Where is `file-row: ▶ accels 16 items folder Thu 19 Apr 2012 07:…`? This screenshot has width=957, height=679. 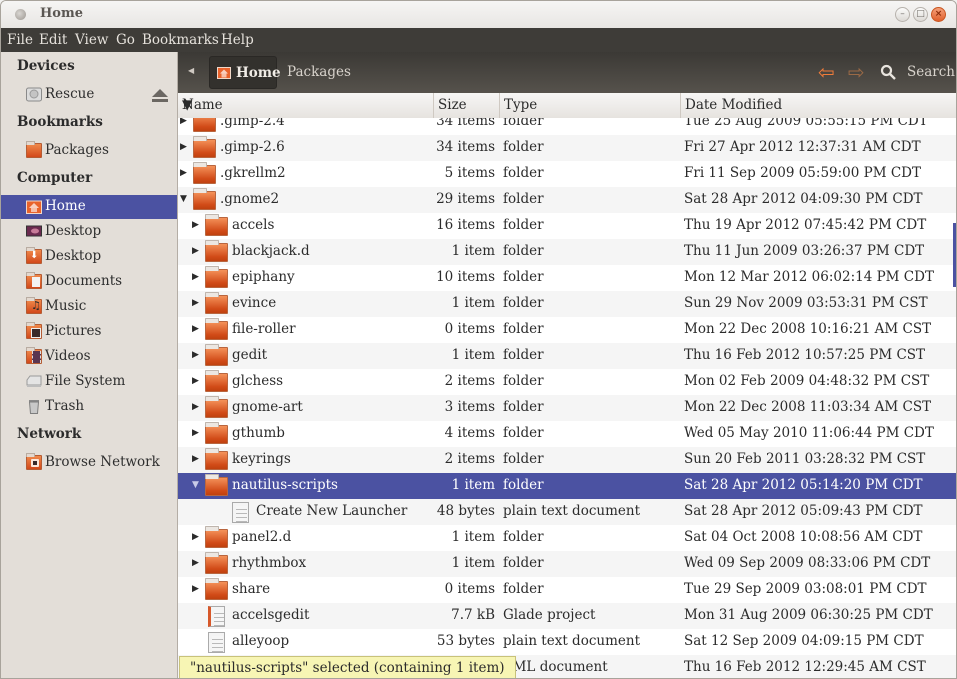 file-row: ▶ accels 16 items folder Thu 19 Apr 2012 07:… is located at coordinates (567, 226).